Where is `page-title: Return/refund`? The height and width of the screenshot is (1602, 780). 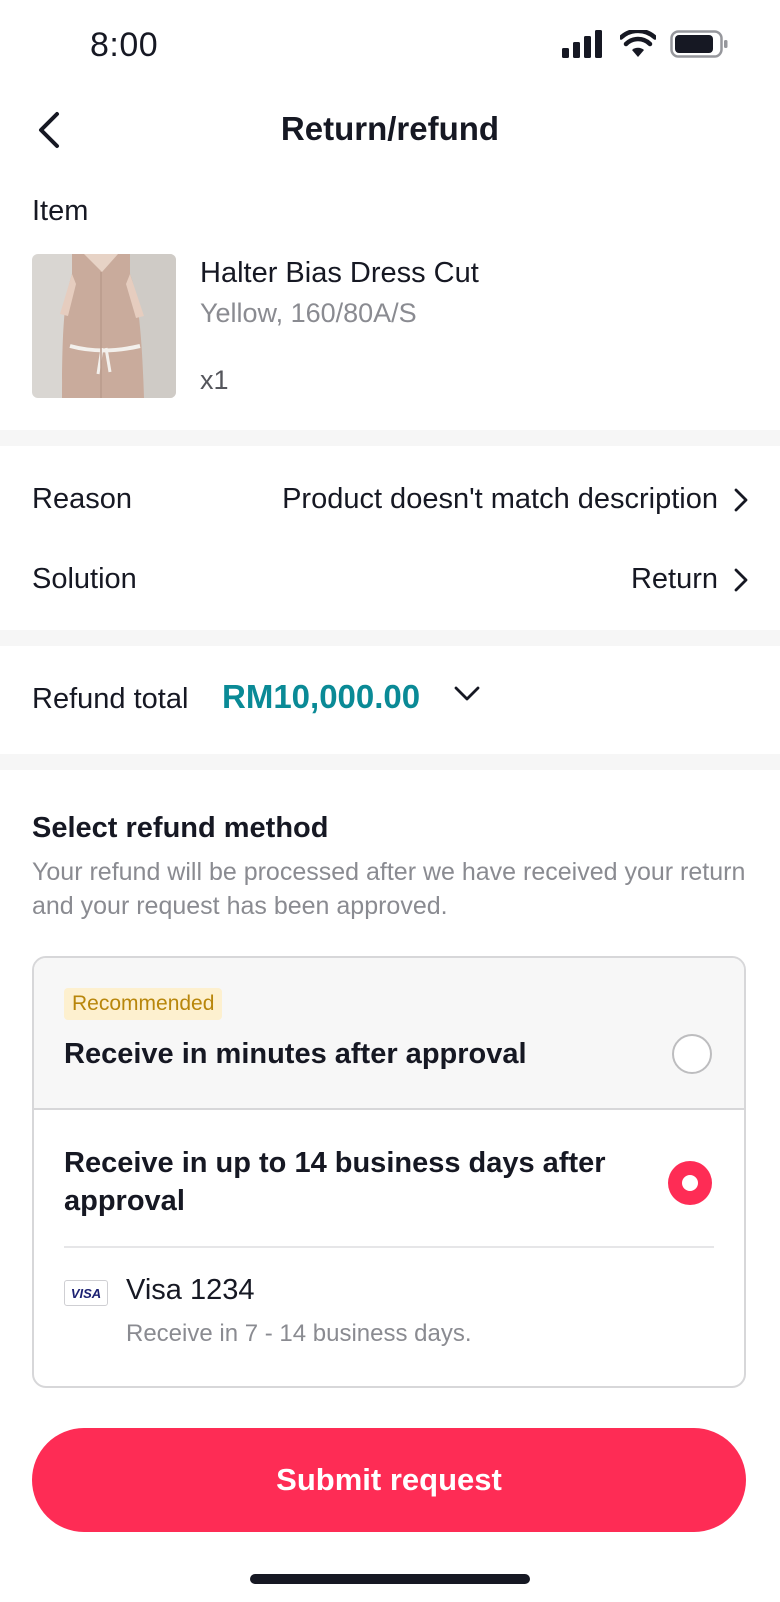 page-title: Return/refund is located at coordinates (390, 128).